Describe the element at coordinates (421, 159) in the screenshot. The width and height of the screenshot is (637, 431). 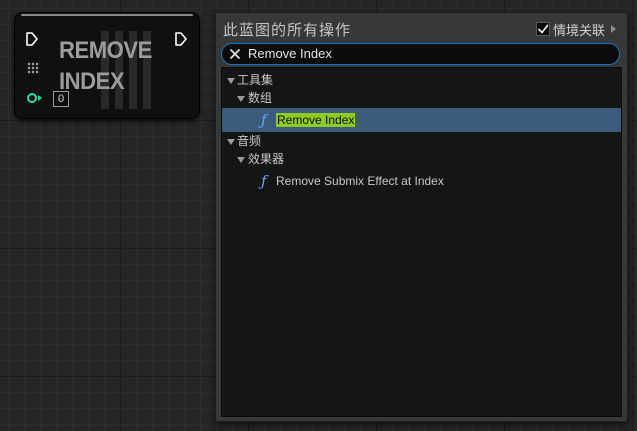
I see `tree-category-effects: 效果器` at that location.